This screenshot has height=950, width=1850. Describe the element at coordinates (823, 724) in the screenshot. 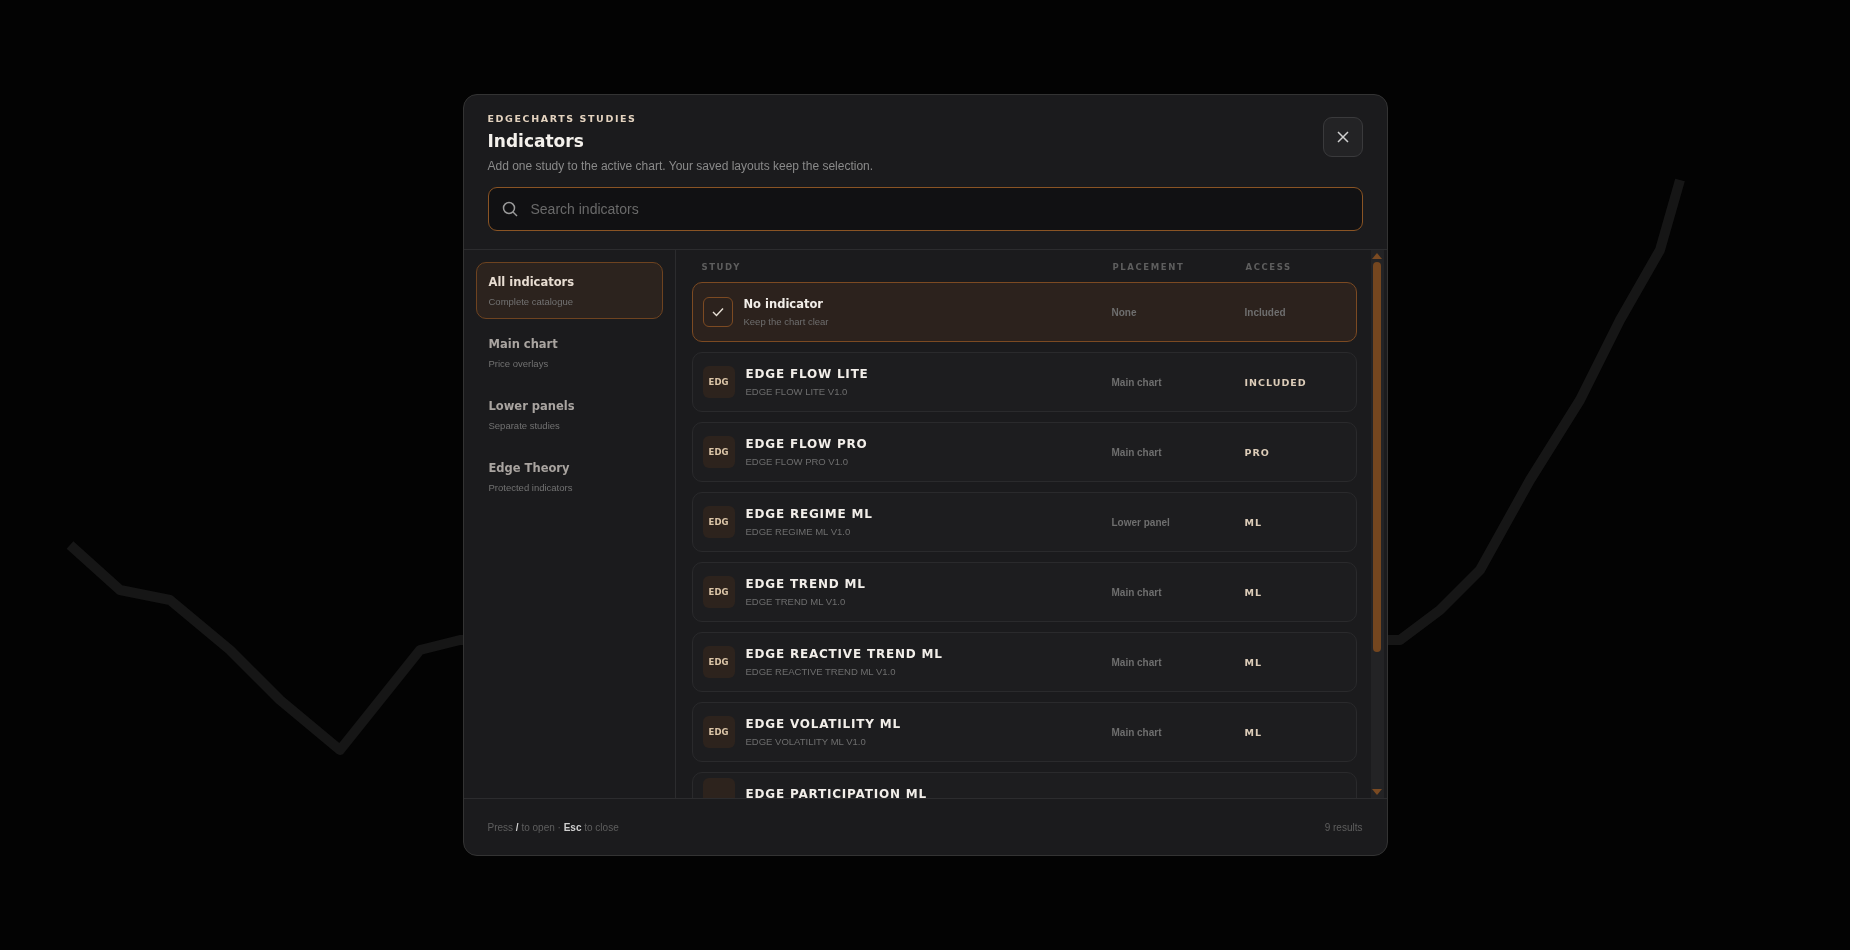

I see `study-name: EDGE VOLATILITY ML` at that location.